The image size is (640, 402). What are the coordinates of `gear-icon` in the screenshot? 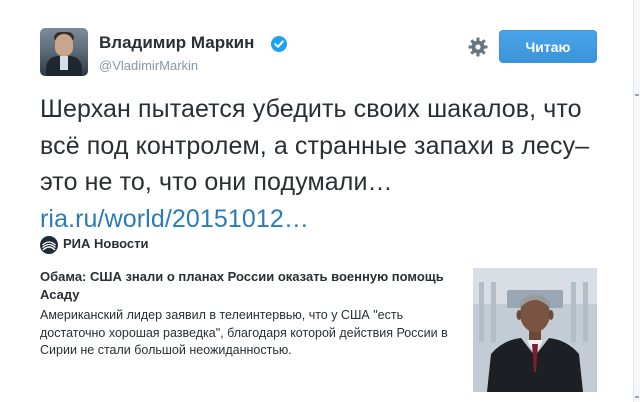 It's located at (478, 47).